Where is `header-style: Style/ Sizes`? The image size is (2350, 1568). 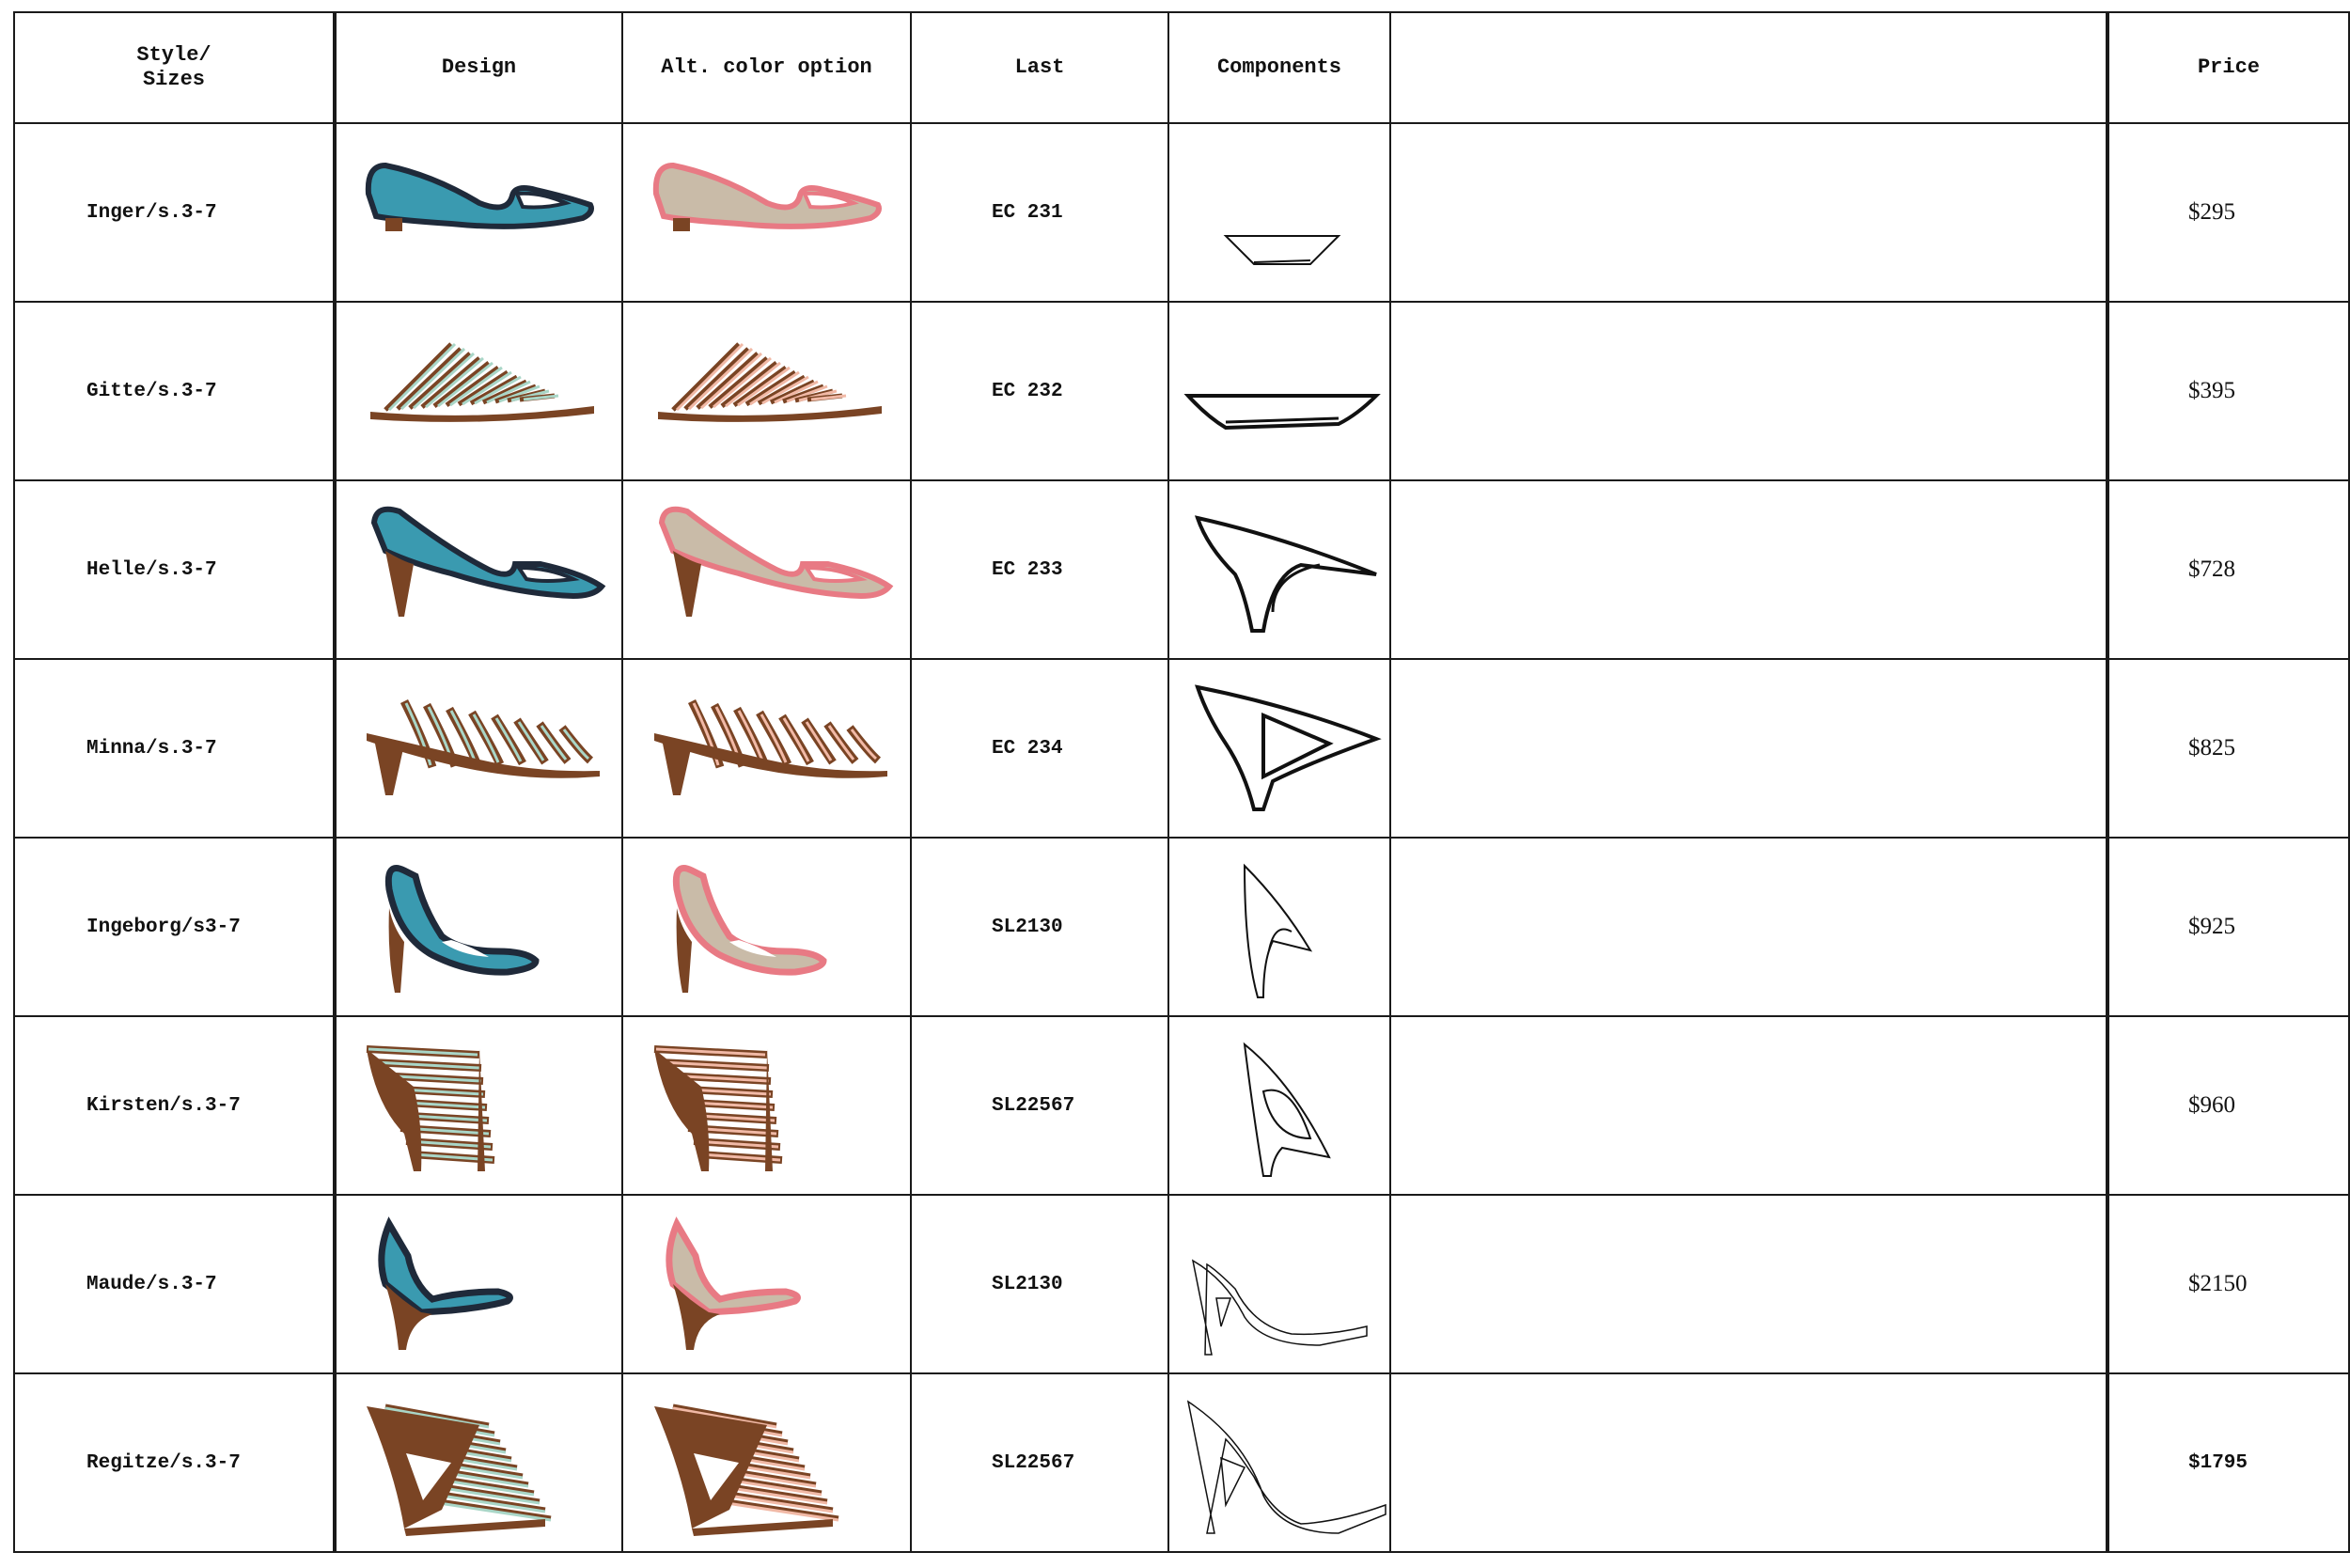 header-style: Style/ Sizes is located at coordinates (174, 67).